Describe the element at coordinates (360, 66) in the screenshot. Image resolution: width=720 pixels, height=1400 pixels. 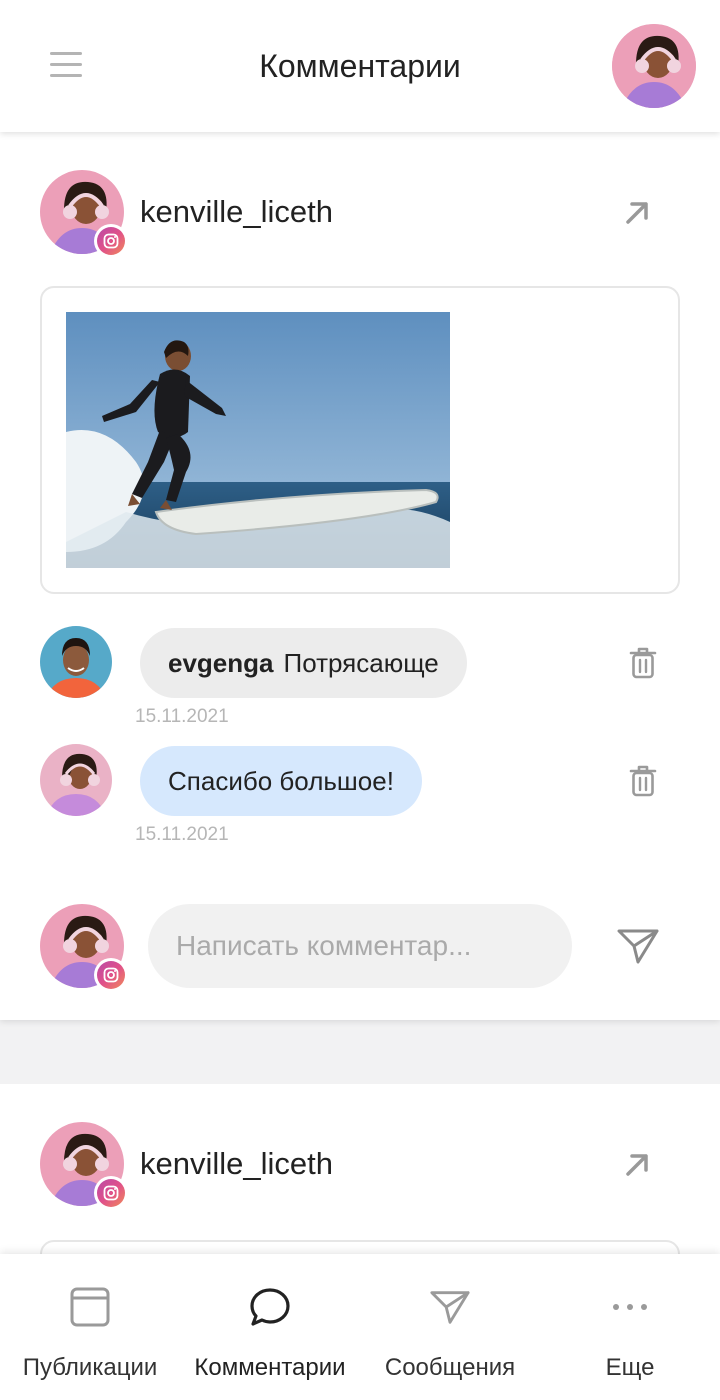
I see `app-header: Комментарии` at that location.